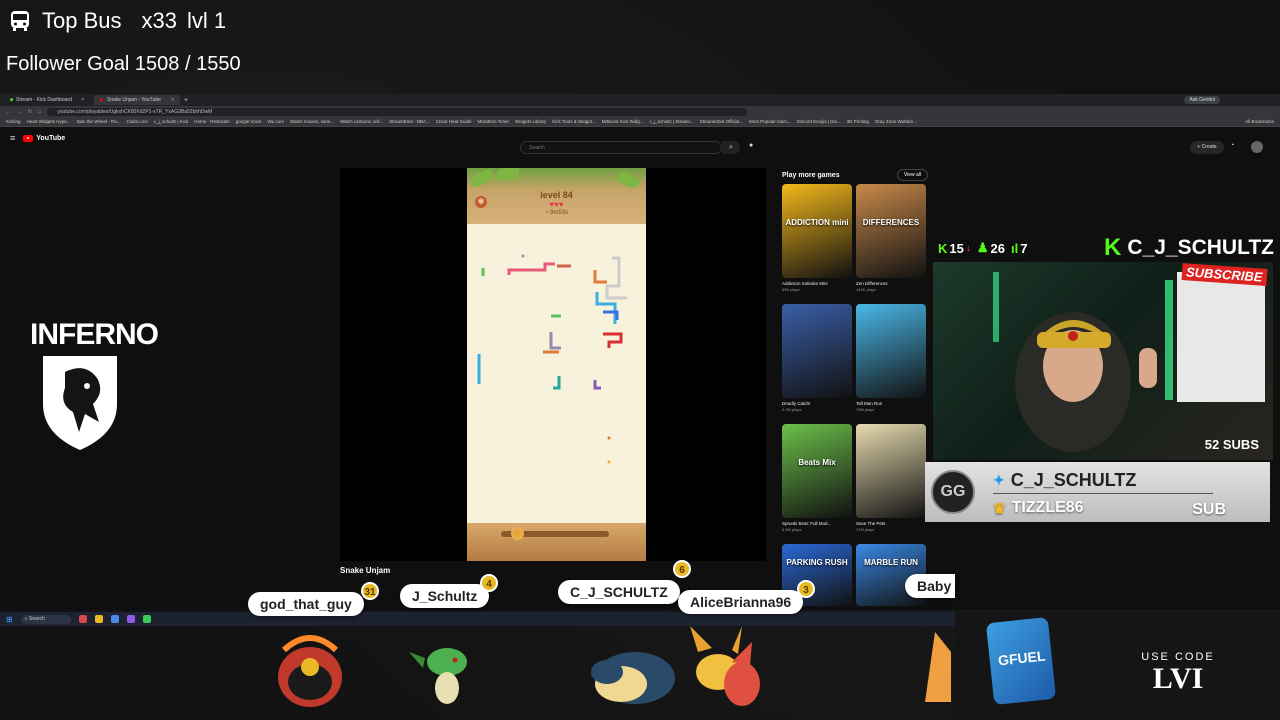  What do you see at coordinates (1097, 492) in the screenshot?
I see `stream-info-bar: GG ✦ C_J_SCHULTZ ♛ TIZZLE86 SUB` at bounding box center [1097, 492].